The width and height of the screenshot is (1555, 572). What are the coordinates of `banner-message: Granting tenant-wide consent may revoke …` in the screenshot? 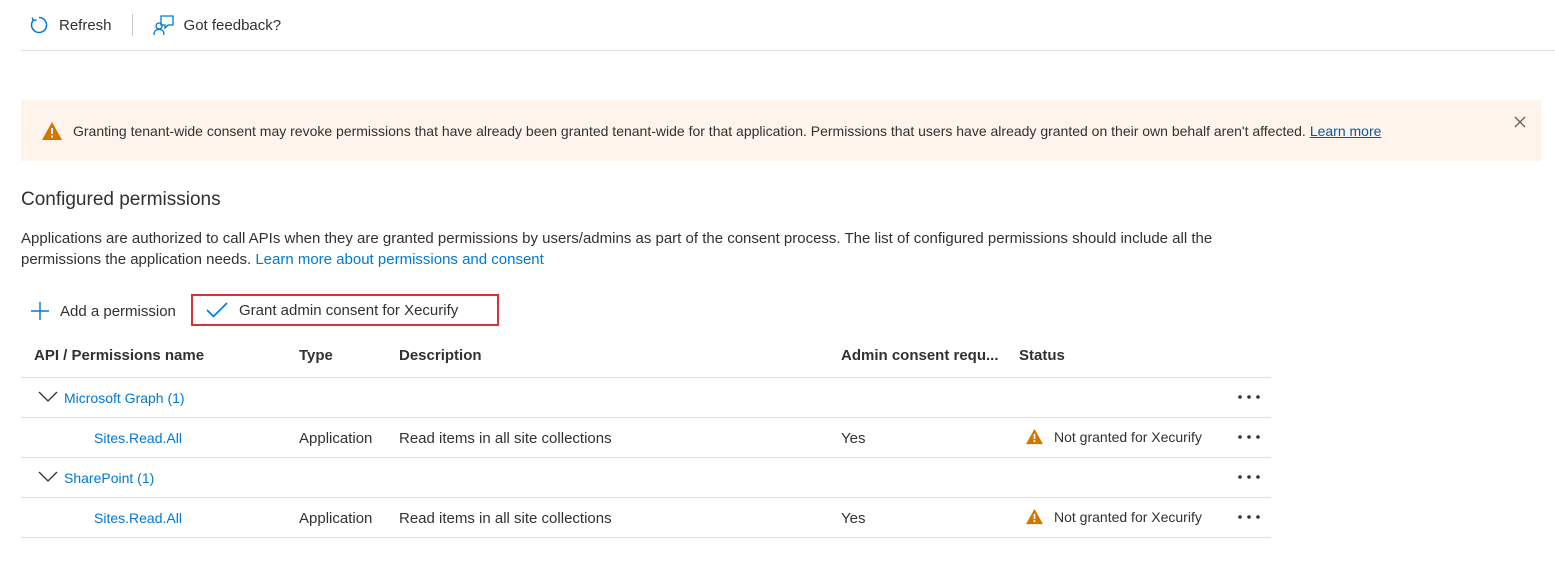 It's located at (689, 130).